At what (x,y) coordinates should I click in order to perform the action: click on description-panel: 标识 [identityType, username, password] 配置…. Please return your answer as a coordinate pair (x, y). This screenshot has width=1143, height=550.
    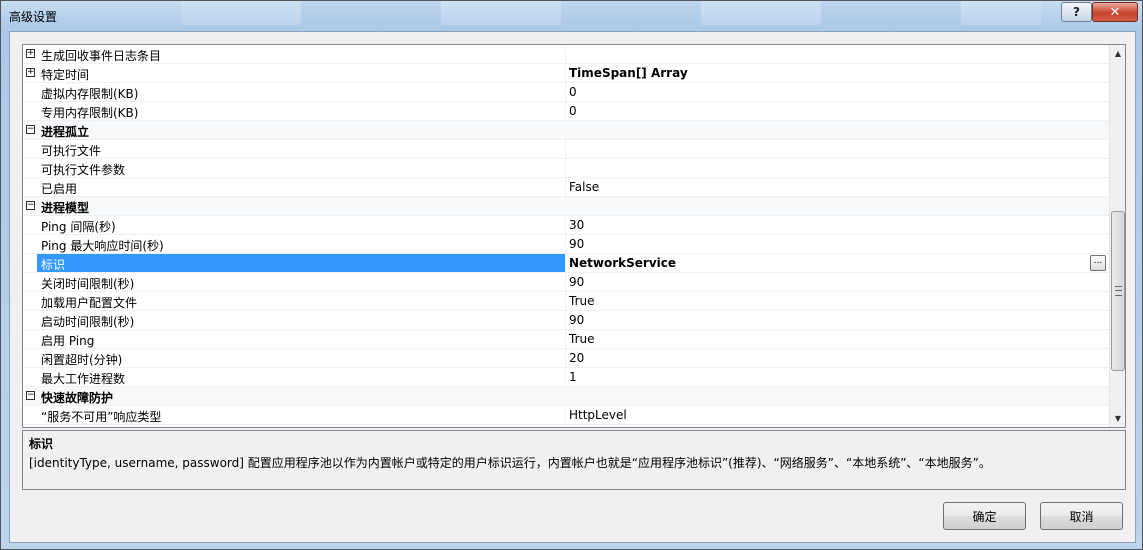
    Looking at the image, I should click on (574, 460).